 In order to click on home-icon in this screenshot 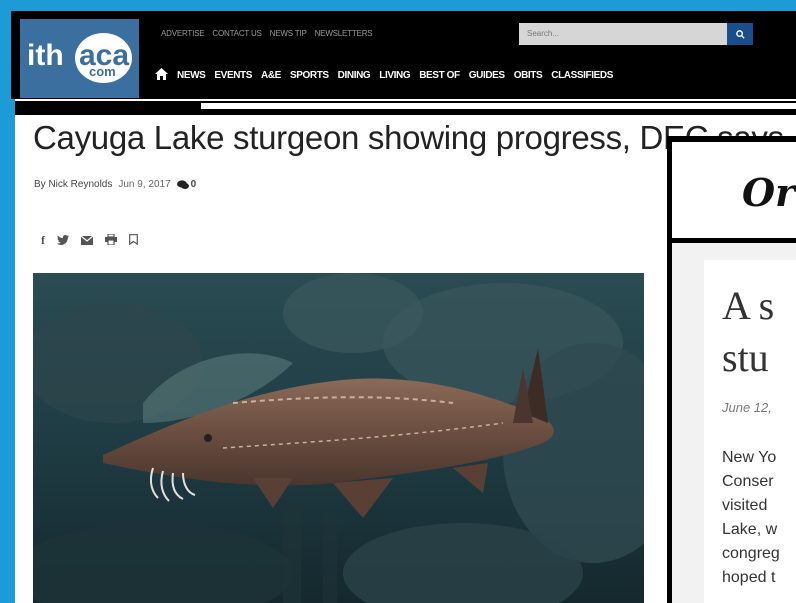, I will do `click(161, 75)`.